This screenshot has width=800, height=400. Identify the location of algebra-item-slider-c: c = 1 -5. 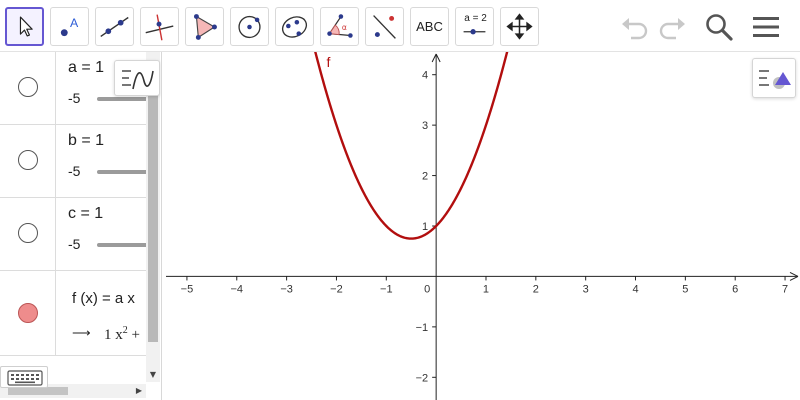
(78, 234).